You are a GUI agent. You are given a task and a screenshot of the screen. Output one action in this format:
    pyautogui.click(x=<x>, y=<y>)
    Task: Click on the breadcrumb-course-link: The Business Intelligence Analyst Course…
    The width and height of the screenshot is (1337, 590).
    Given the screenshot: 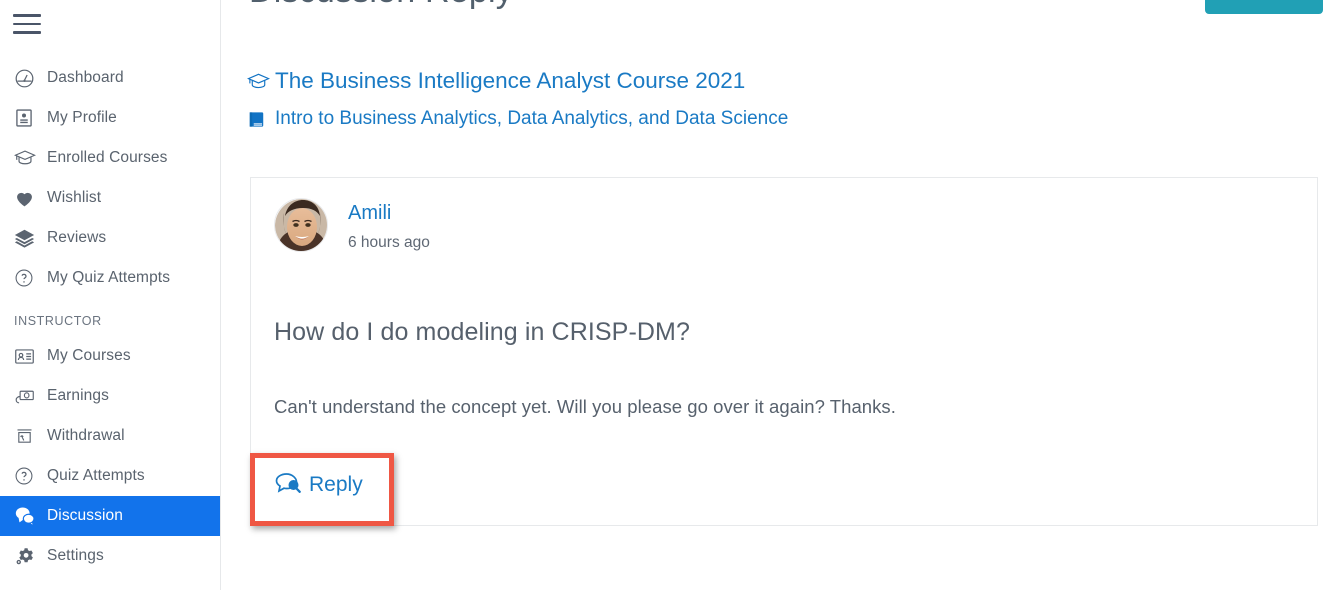 What is the action you would take?
    pyautogui.click(x=517, y=81)
    